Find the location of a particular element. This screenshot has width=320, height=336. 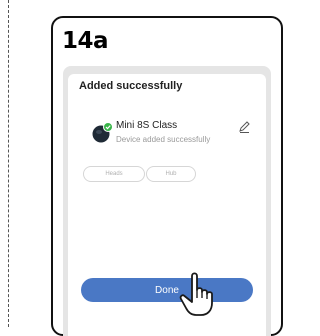

speaker-icon is located at coordinates (102, 132).